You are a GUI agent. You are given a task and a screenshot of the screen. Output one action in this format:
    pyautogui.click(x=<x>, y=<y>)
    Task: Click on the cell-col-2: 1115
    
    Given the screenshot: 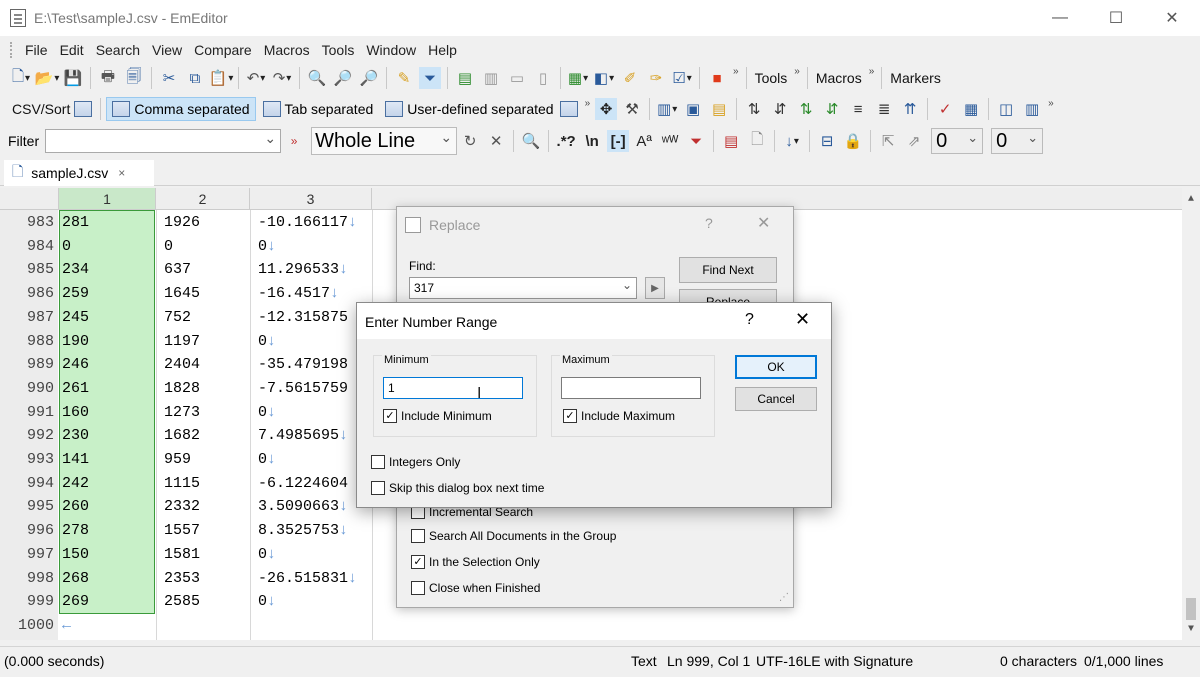 What is the action you would take?
    pyautogui.click(x=182, y=483)
    